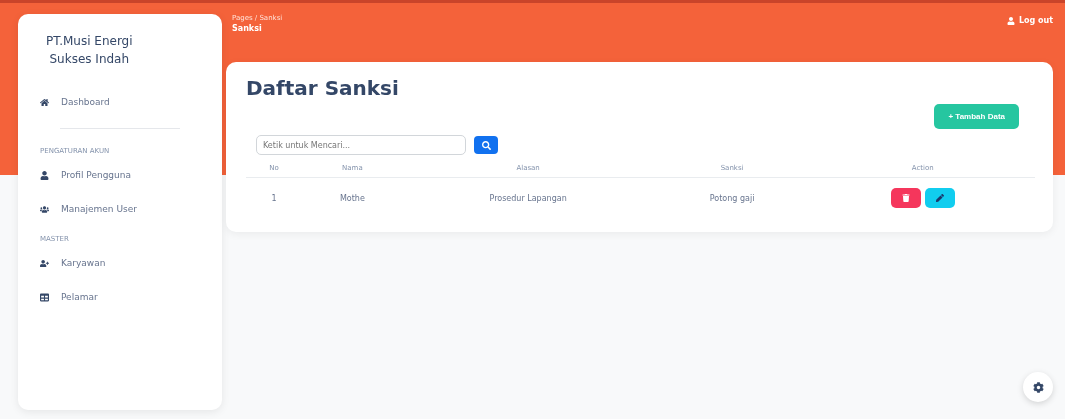 The height and width of the screenshot is (419, 1065). I want to click on brand-name: PT.Musi Energi Sukses Indah, so click(89, 50).